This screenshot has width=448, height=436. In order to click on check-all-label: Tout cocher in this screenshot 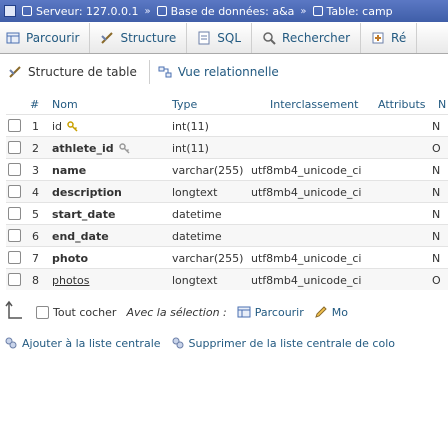, I will do `click(85, 312)`.